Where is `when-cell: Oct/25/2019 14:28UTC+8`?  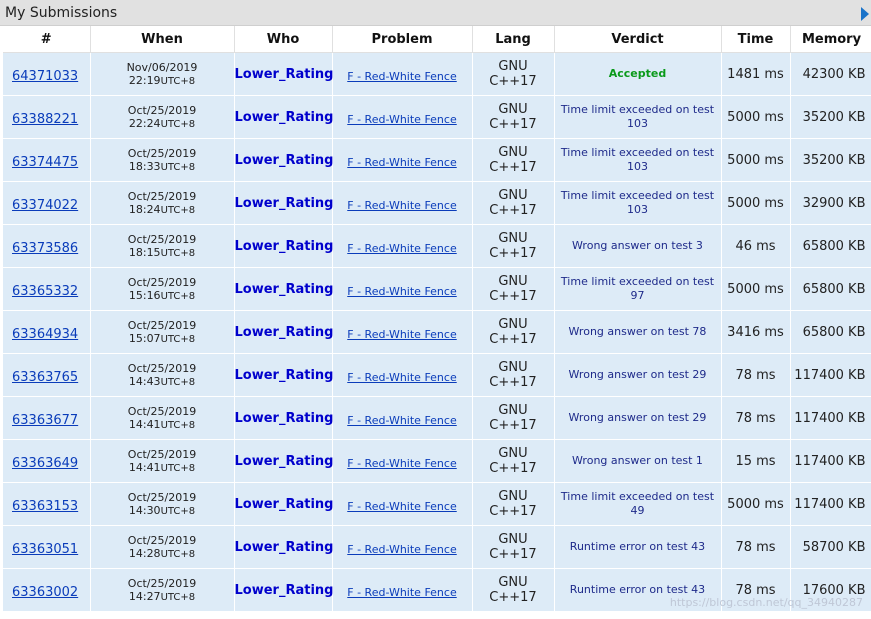 when-cell: Oct/25/2019 14:28UTC+8 is located at coordinates (162, 547).